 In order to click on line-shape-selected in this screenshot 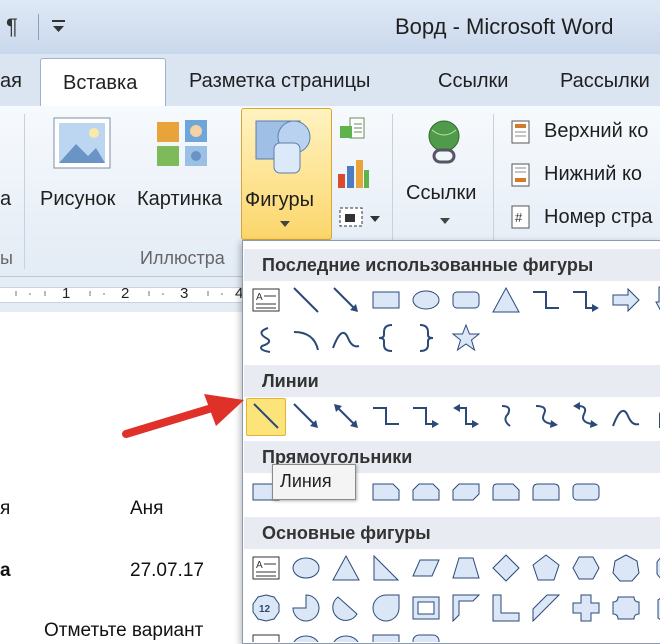, I will do `click(266, 416)`.